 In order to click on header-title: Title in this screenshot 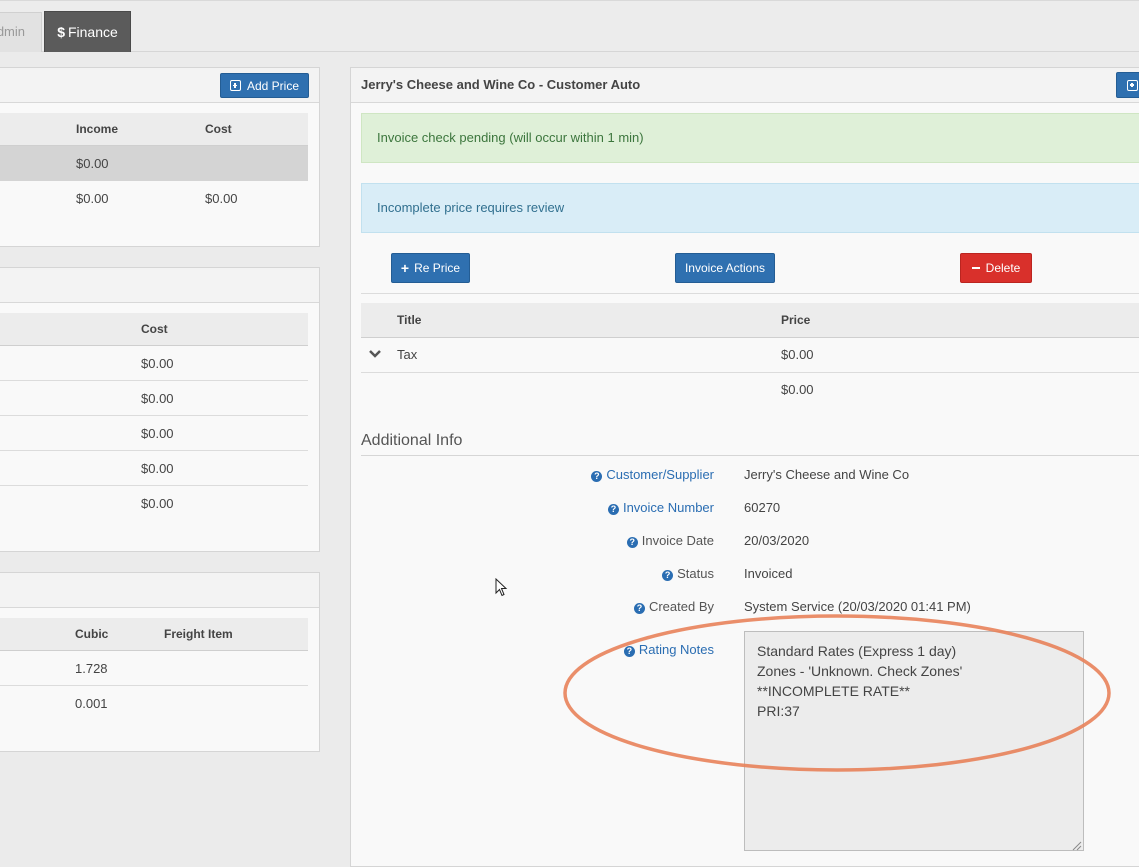, I will do `click(409, 320)`.